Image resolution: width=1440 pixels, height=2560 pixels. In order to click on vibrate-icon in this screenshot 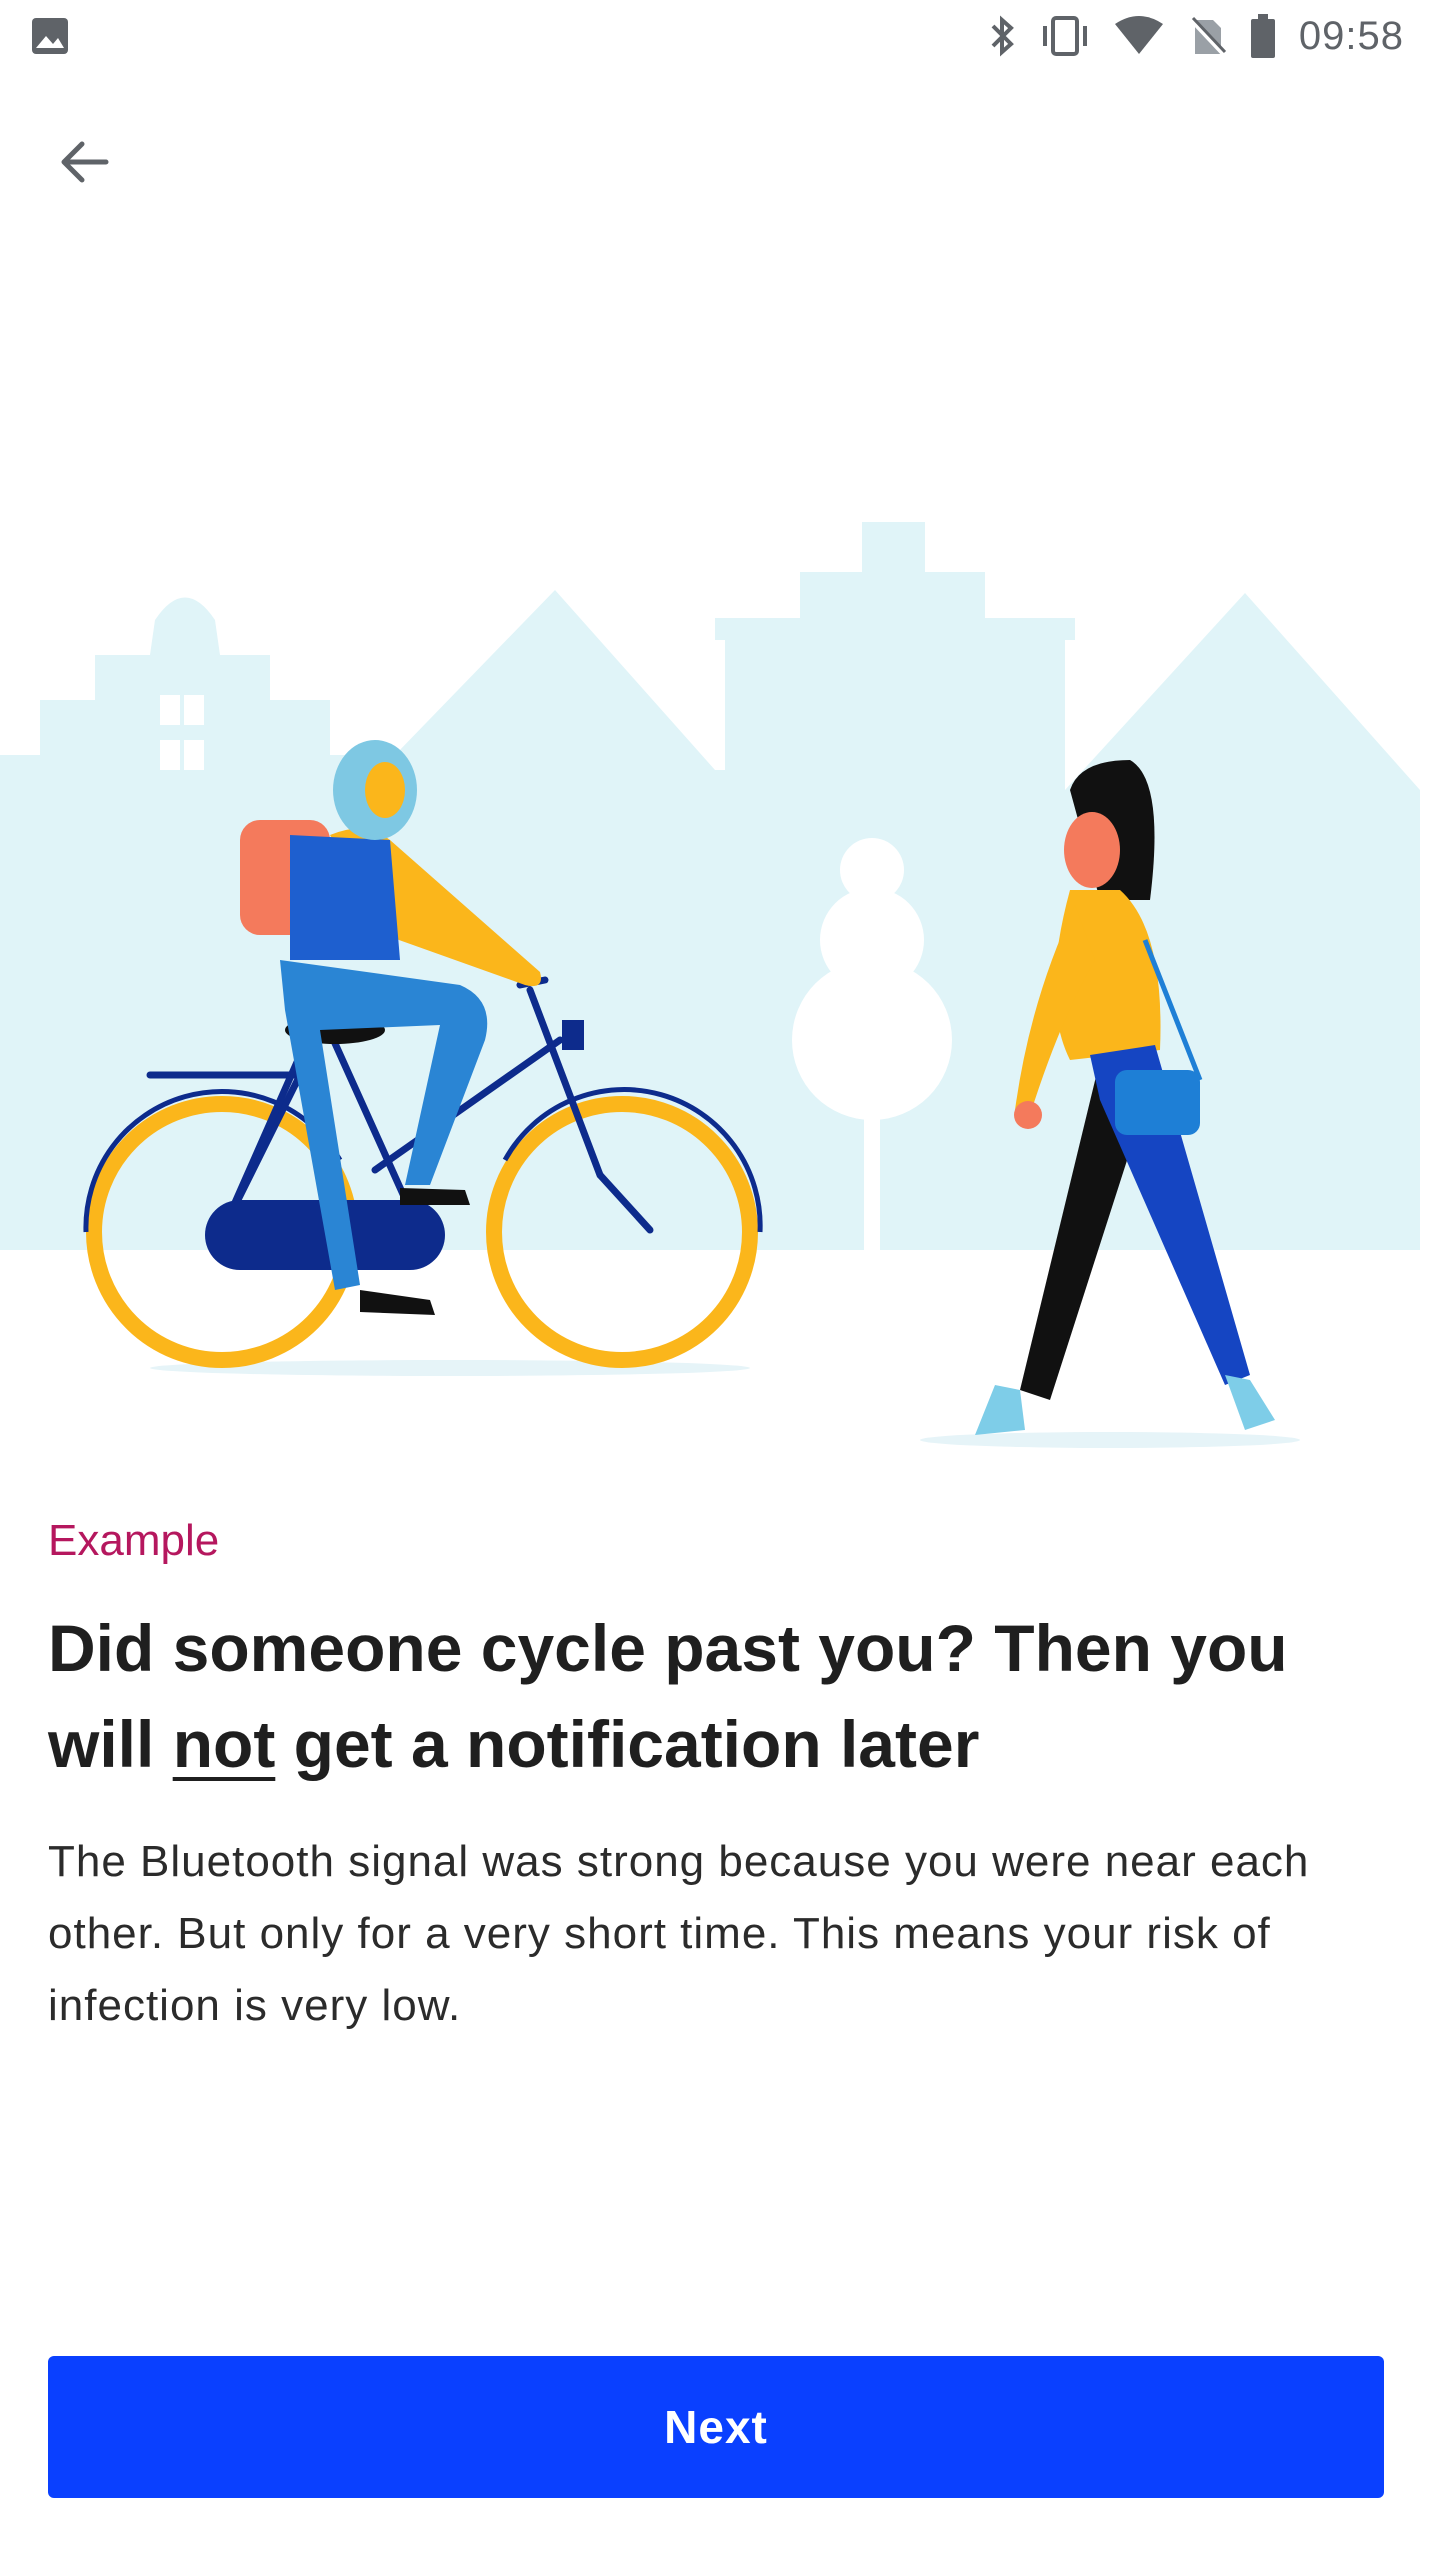, I will do `click(1064, 36)`.